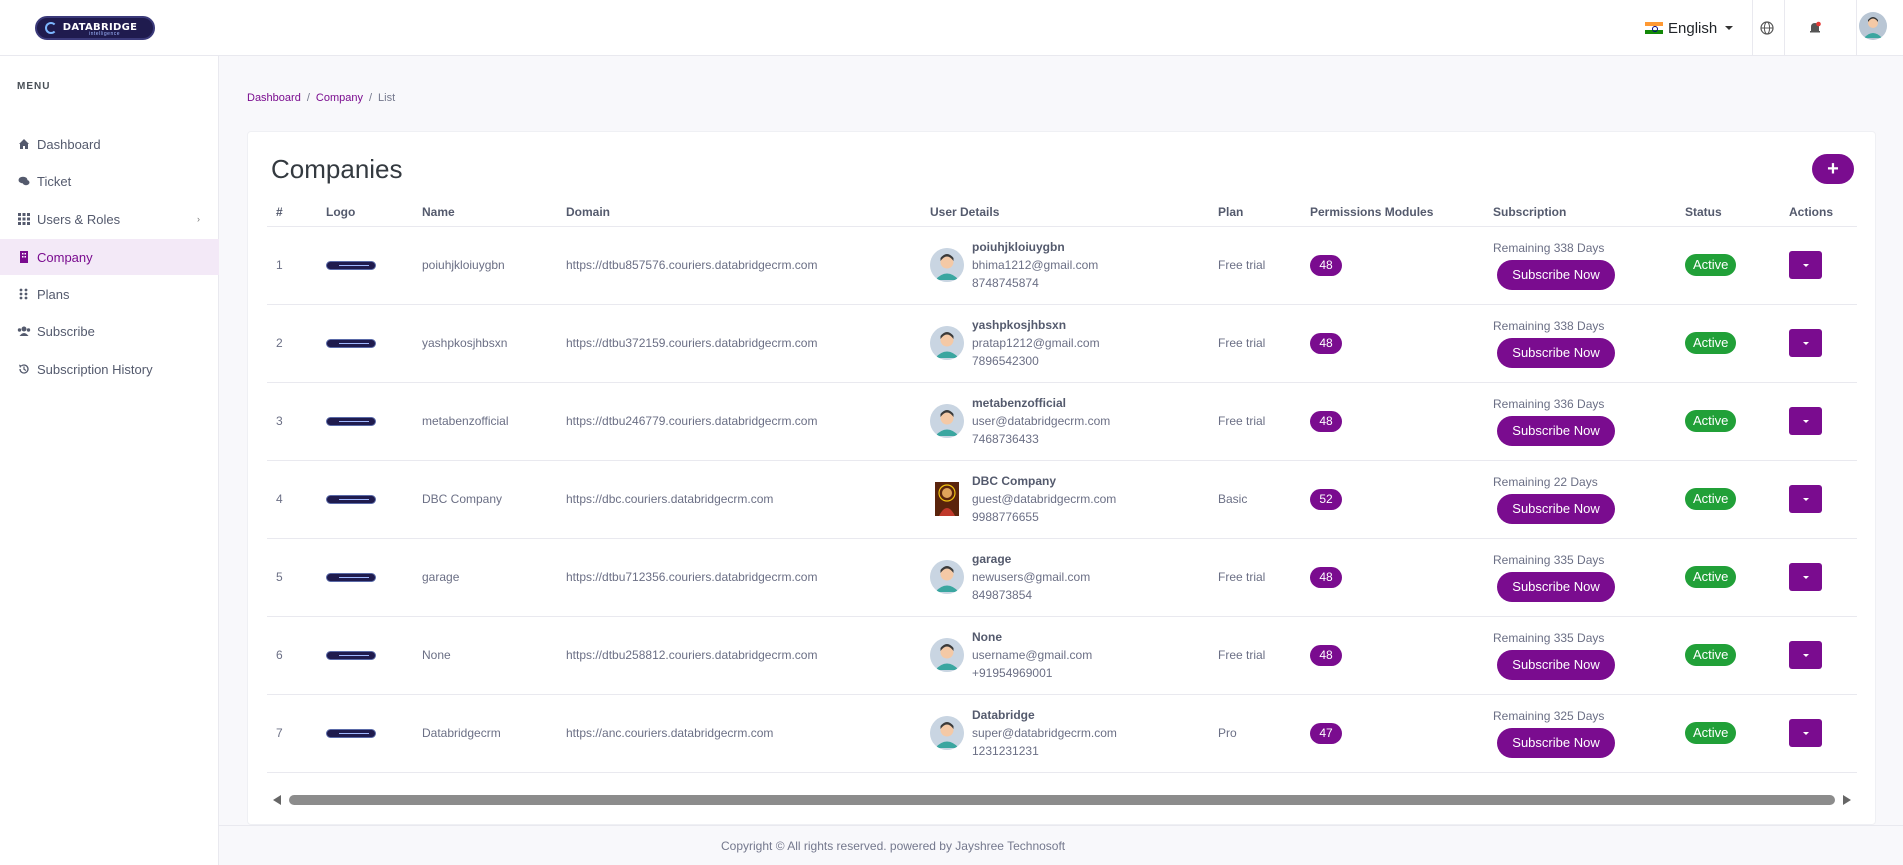 The image size is (1903, 865). I want to click on user-name: None, so click(987, 637).